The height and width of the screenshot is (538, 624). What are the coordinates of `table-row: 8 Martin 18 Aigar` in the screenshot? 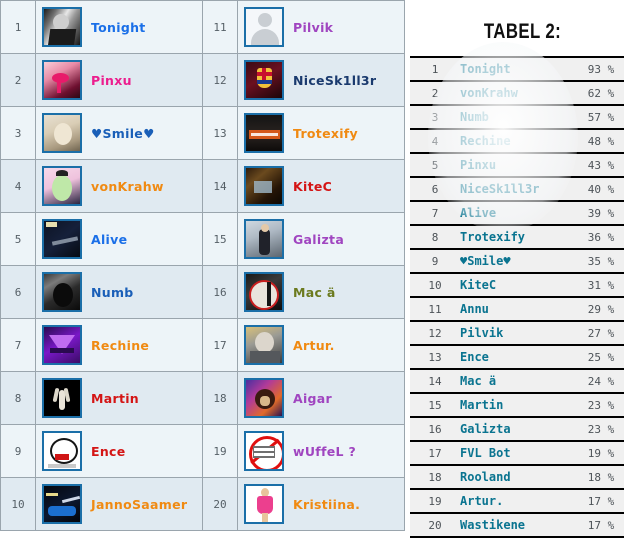 It's located at (202, 398).